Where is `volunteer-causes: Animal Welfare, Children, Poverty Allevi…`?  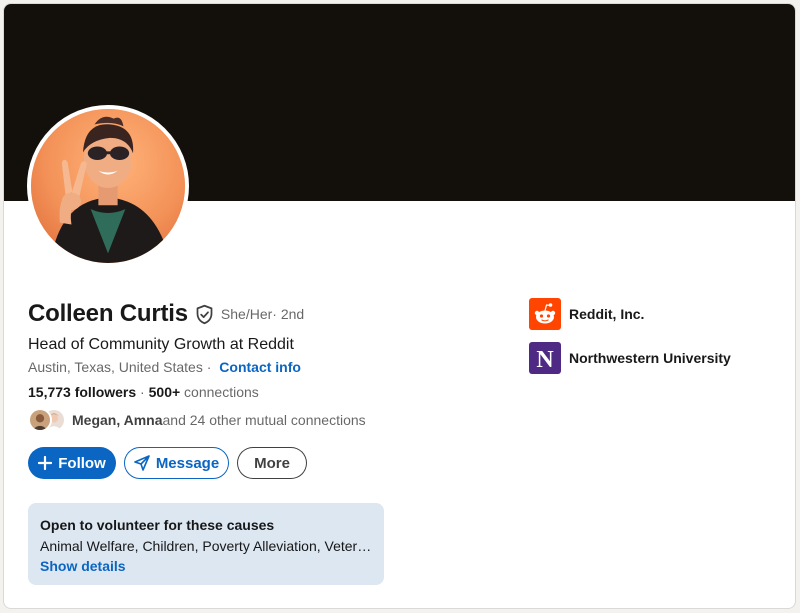
volunteer-causes: Animal Welfare, Children, Poverty Allevi… is located at coordinates (206, 546).